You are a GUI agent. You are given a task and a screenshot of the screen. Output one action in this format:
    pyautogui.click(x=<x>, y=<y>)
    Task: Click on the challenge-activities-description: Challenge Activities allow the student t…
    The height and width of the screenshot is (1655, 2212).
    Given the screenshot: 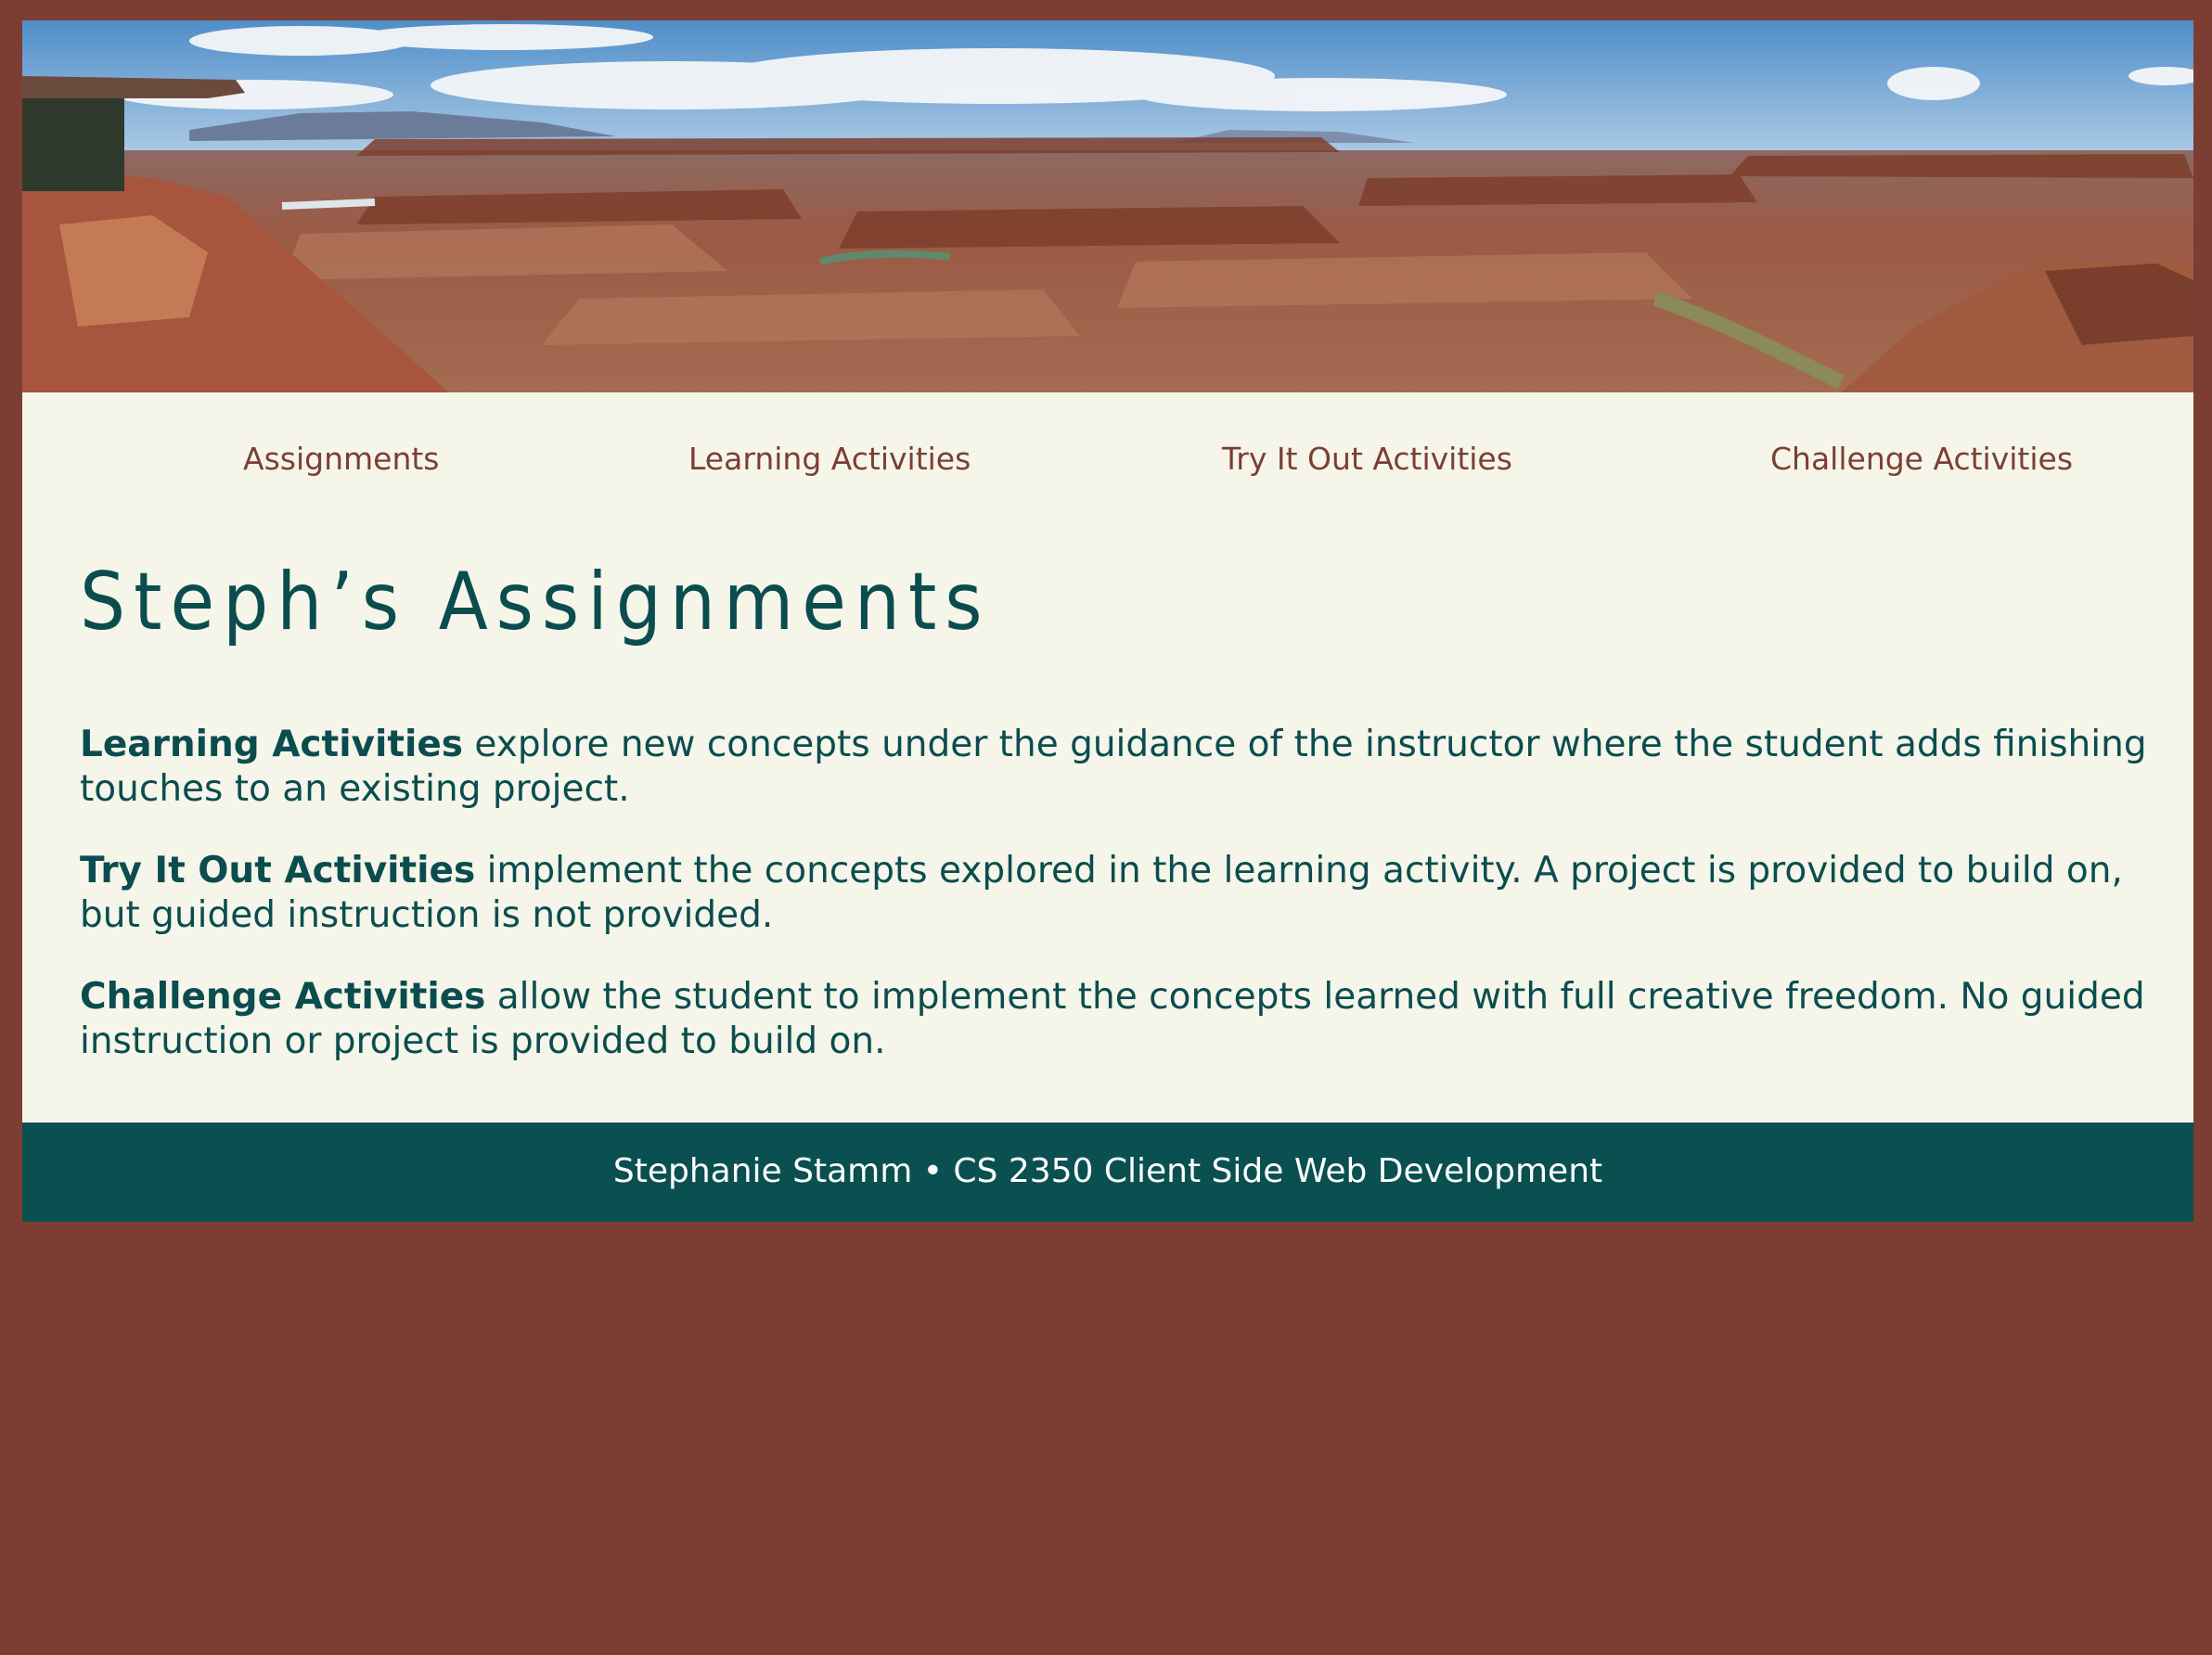 What is the action you would take?
    pyautogui.click(x=1114, y=1019)
    